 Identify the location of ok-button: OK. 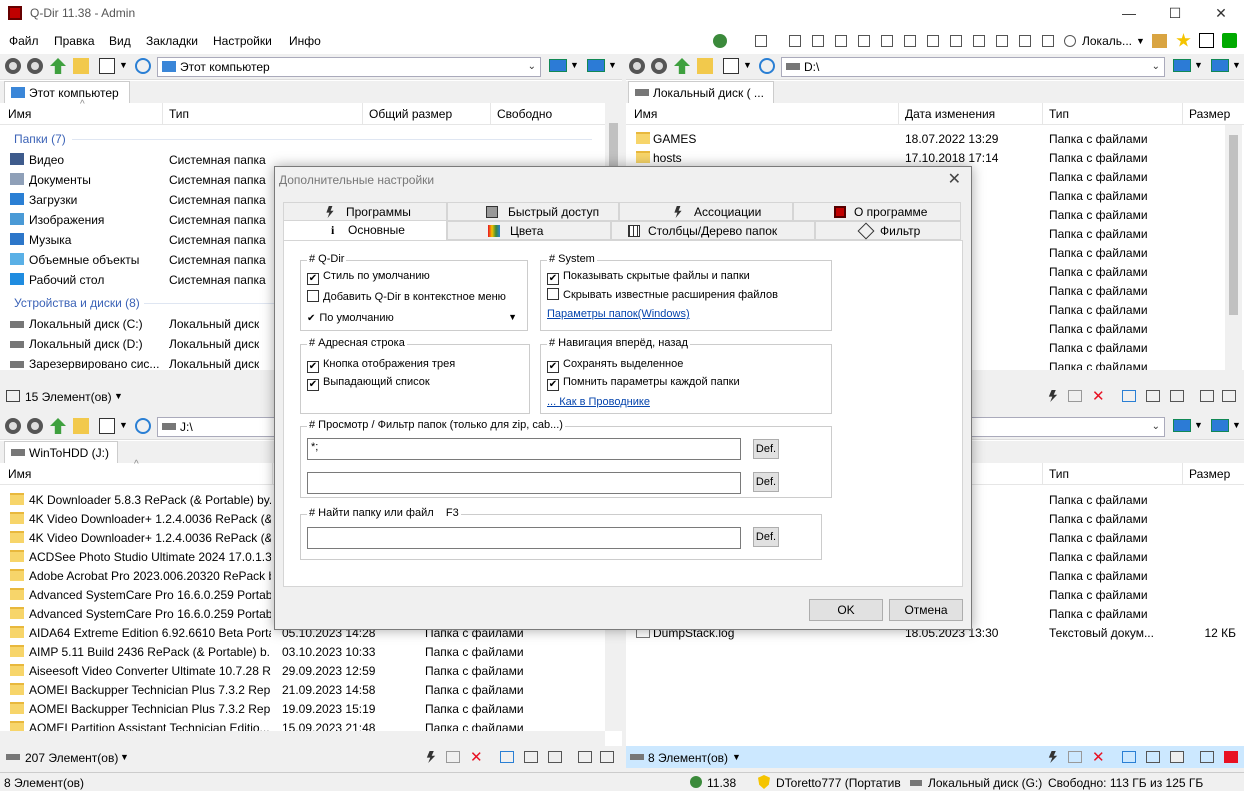
(846, 610).